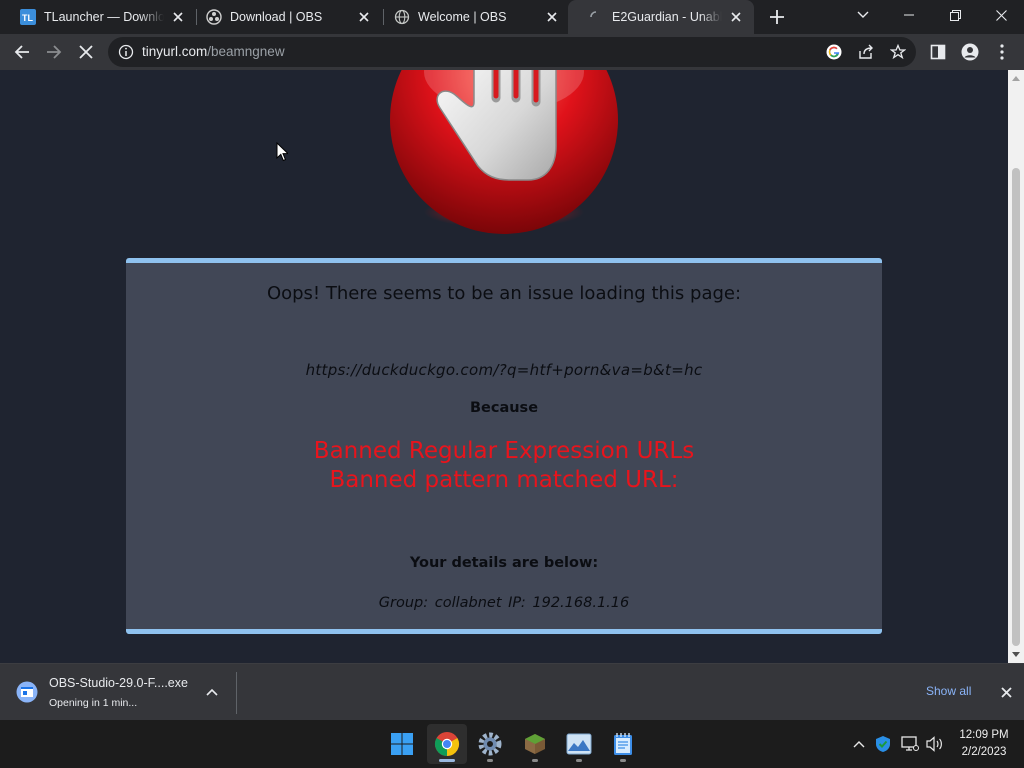  I want to click on url-host: tinyurl.com, so click(175, 51).